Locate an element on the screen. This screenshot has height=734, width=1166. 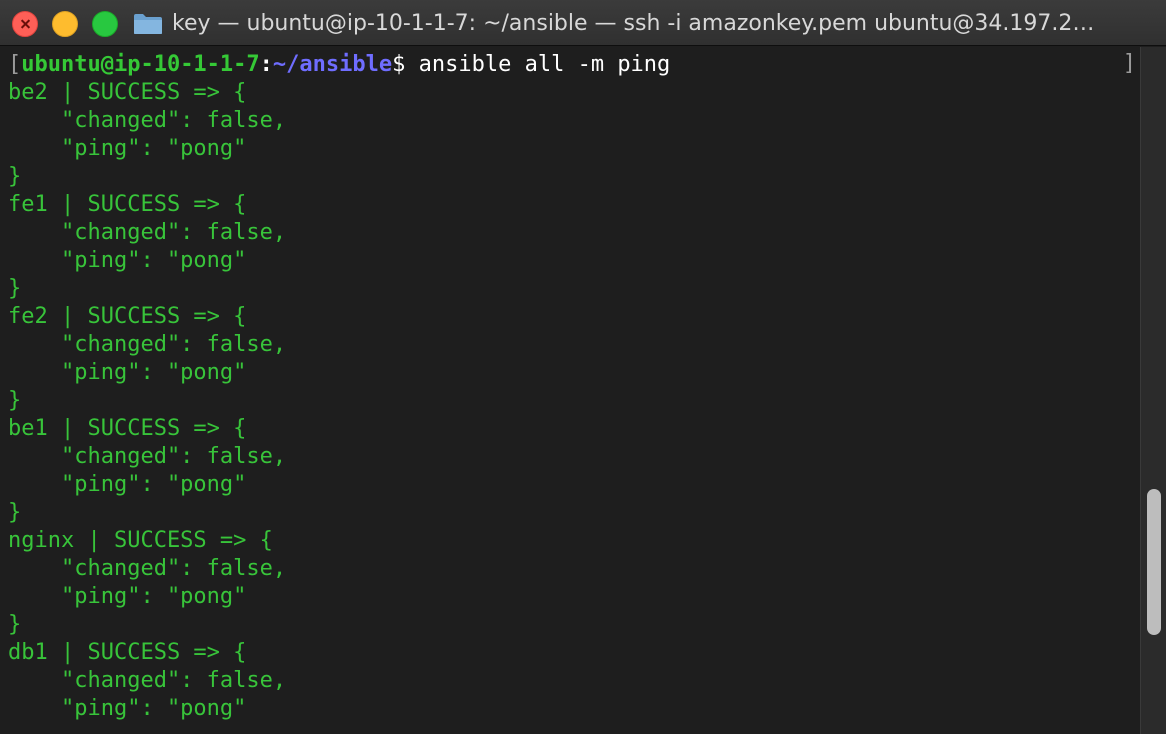
output-line: be1 | SUCCESS => { is located at coordinates (127, 428).